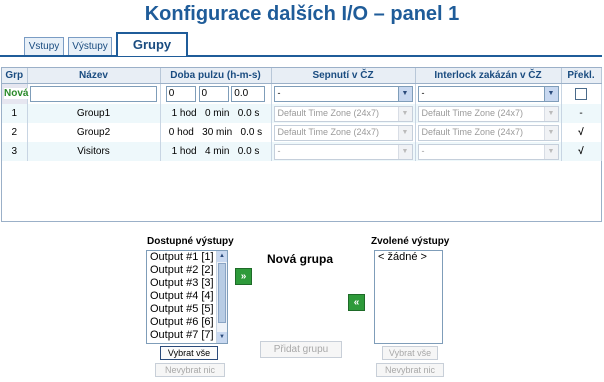 This screenshot has height=382, width=604. I want to click on scroll-down-icon: ▼, so click(222, 337).